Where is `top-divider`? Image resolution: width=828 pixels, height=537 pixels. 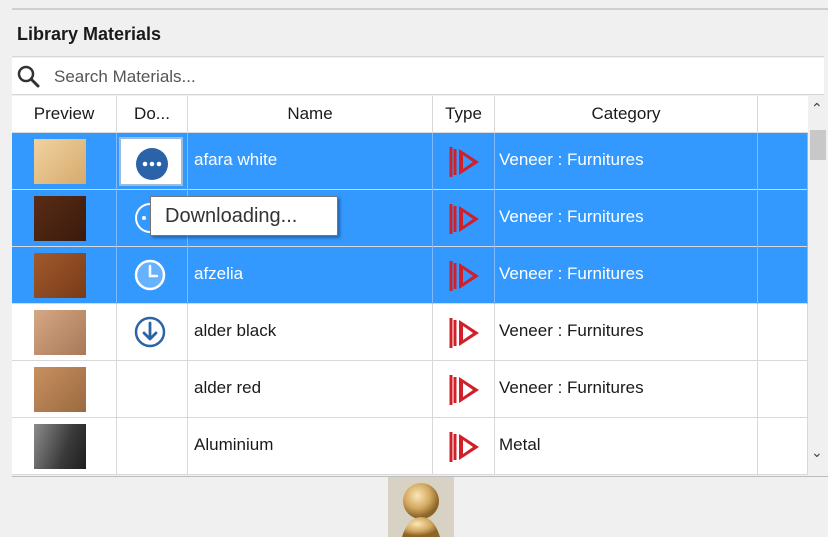
top-divider is located at coordinates (420, 9).